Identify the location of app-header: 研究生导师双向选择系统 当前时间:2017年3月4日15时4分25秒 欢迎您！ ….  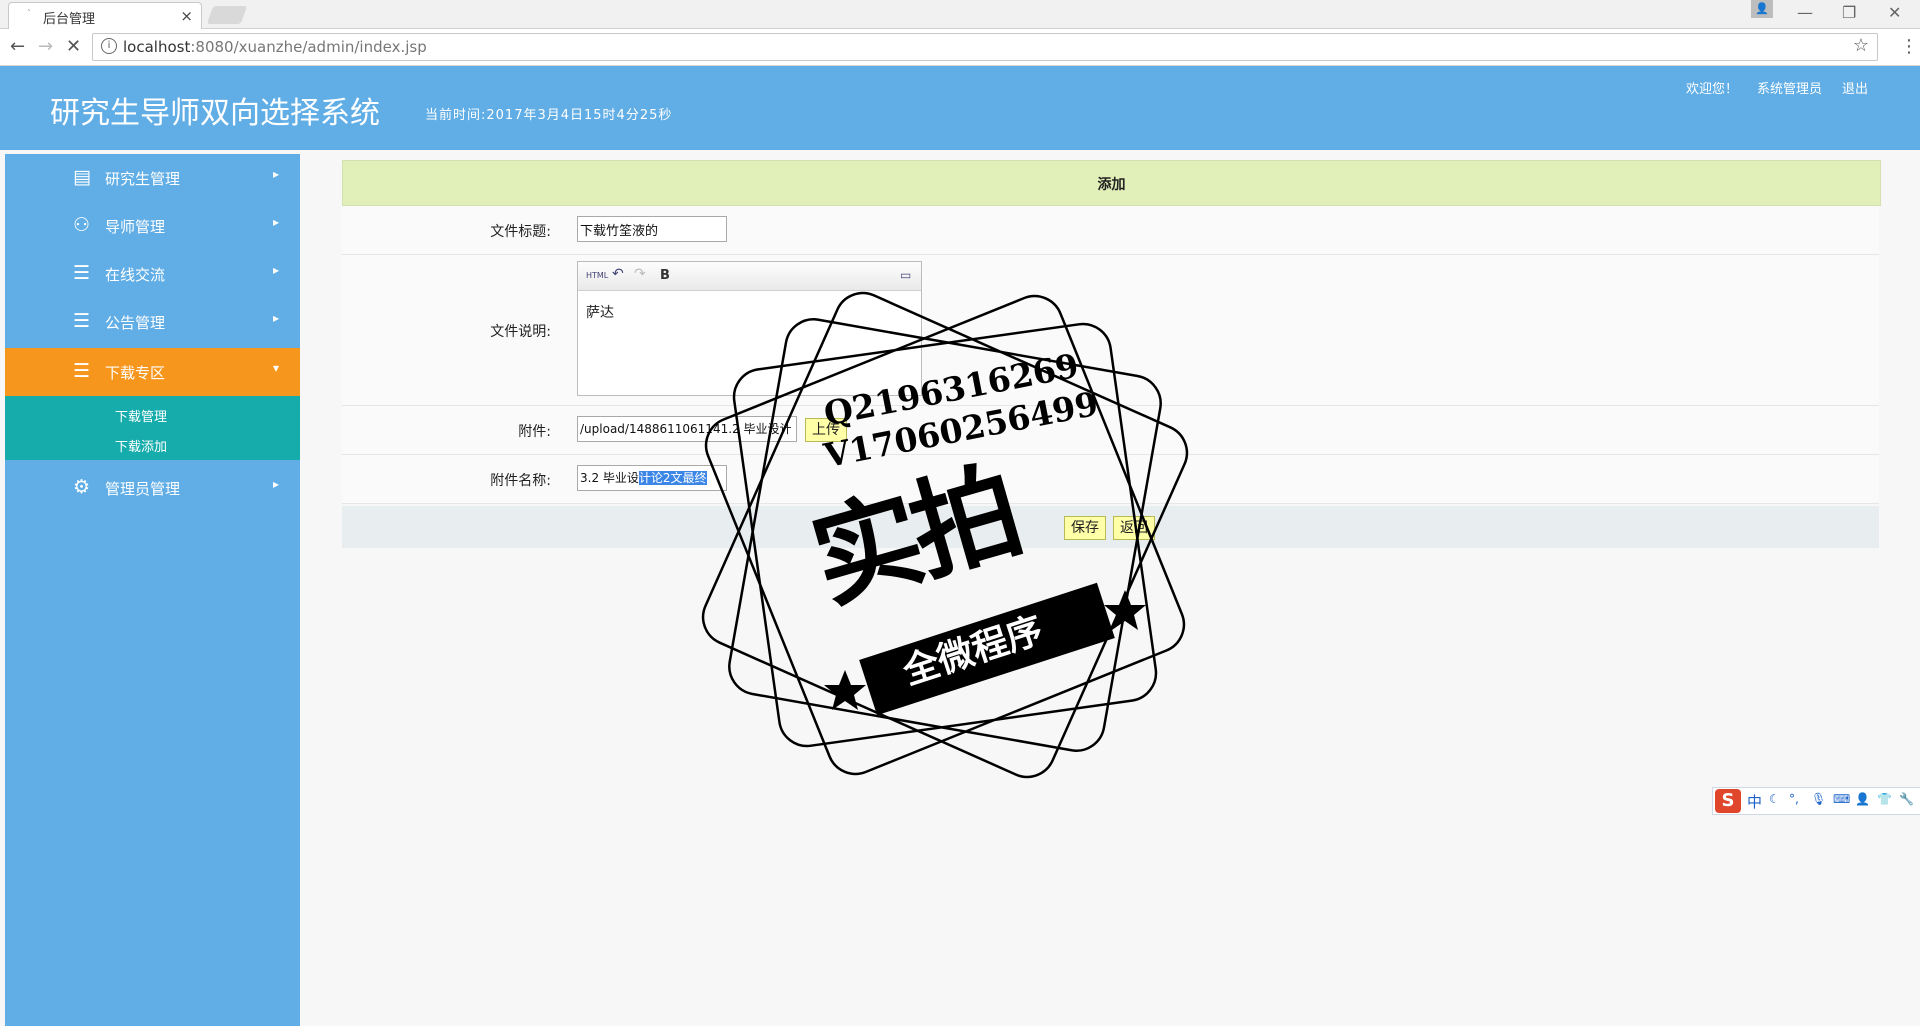
(960, 108).